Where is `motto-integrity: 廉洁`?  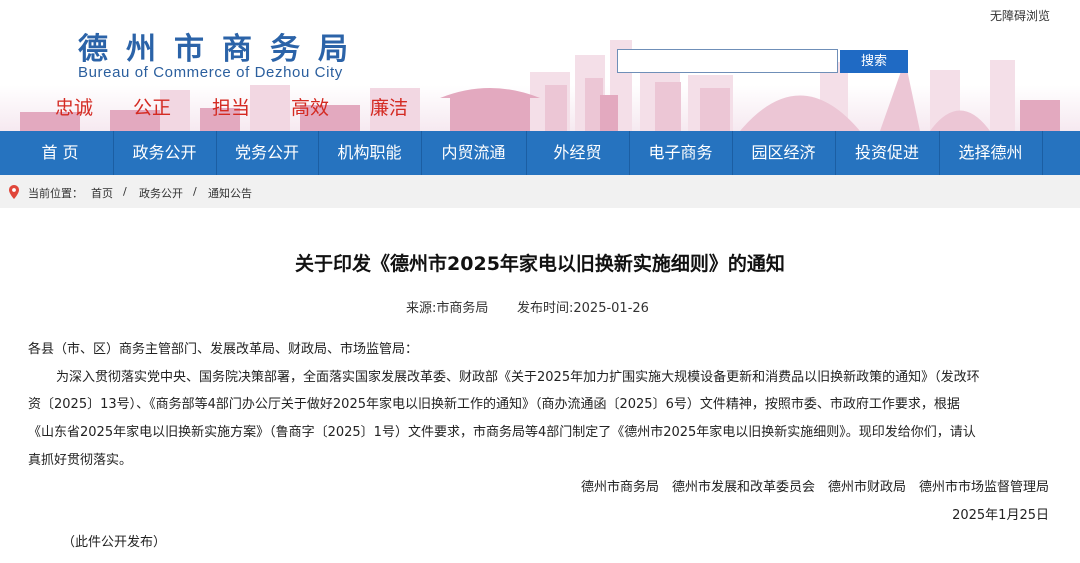
motto-integrity: 廉洁 is located at coordinates (389, 108).